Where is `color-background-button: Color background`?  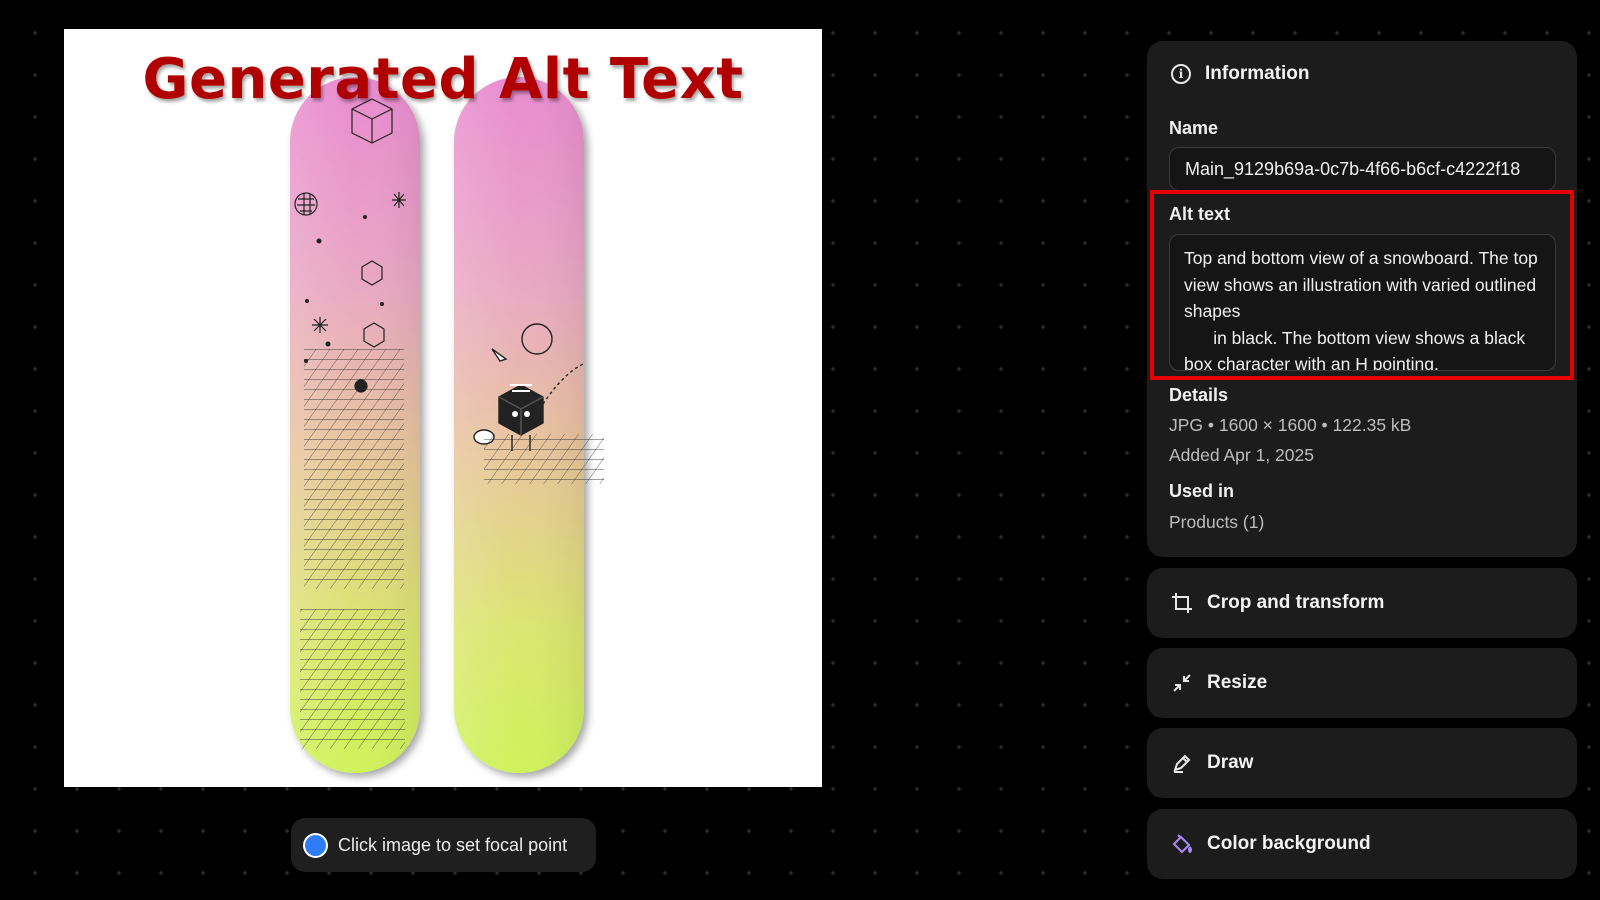
color-background-button: Color background is located at coordinates (1362, 844).